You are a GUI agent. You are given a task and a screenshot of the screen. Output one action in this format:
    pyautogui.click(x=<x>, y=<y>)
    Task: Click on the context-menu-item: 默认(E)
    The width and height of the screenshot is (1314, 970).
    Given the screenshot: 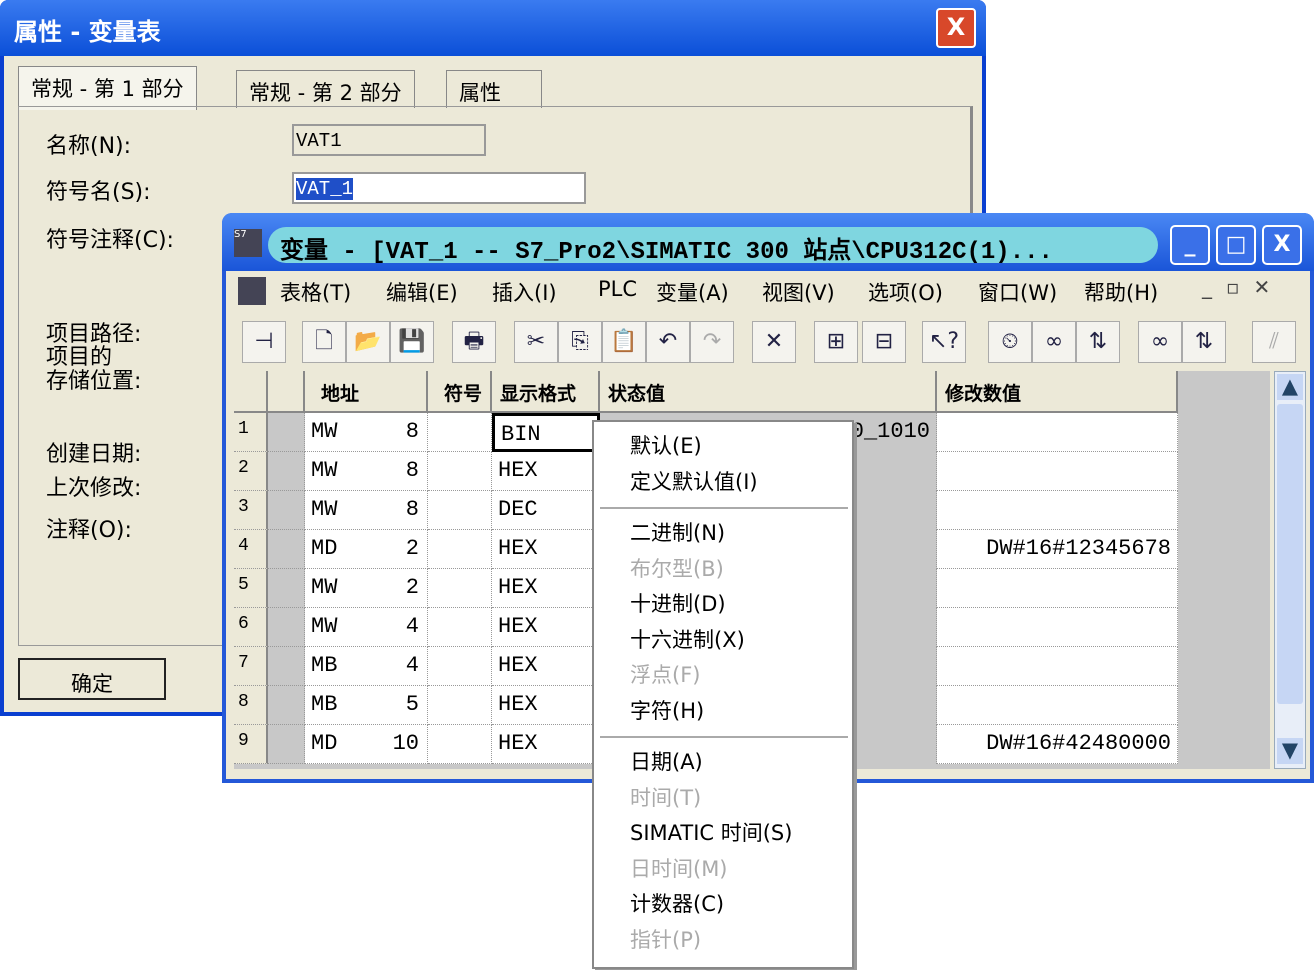 What is the action you would take?
    pyautogui.click(x=666, y=445)
    